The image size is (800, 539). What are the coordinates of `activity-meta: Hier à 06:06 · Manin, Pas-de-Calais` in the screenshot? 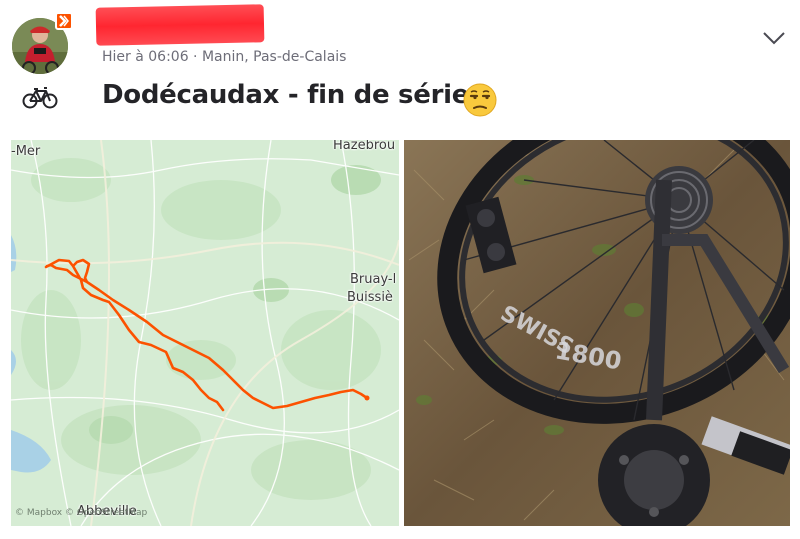 It's located at (224, 57).